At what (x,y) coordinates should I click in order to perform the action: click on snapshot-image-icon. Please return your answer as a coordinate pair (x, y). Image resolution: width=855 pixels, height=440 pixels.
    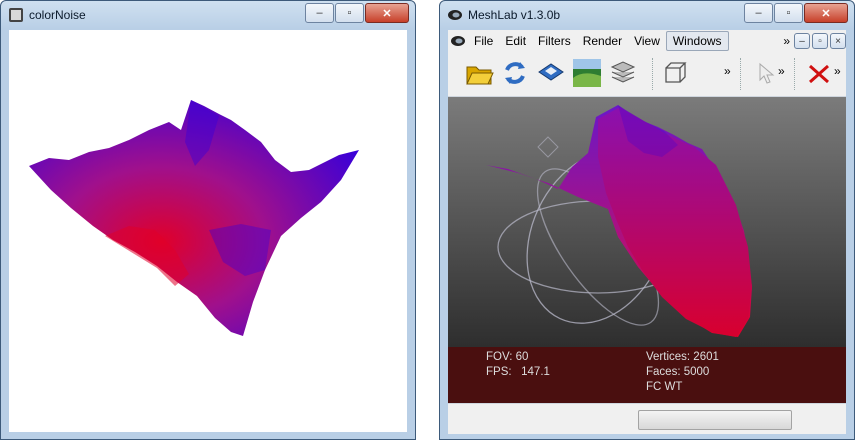
    Looking at the image, I should click on (587, 73).